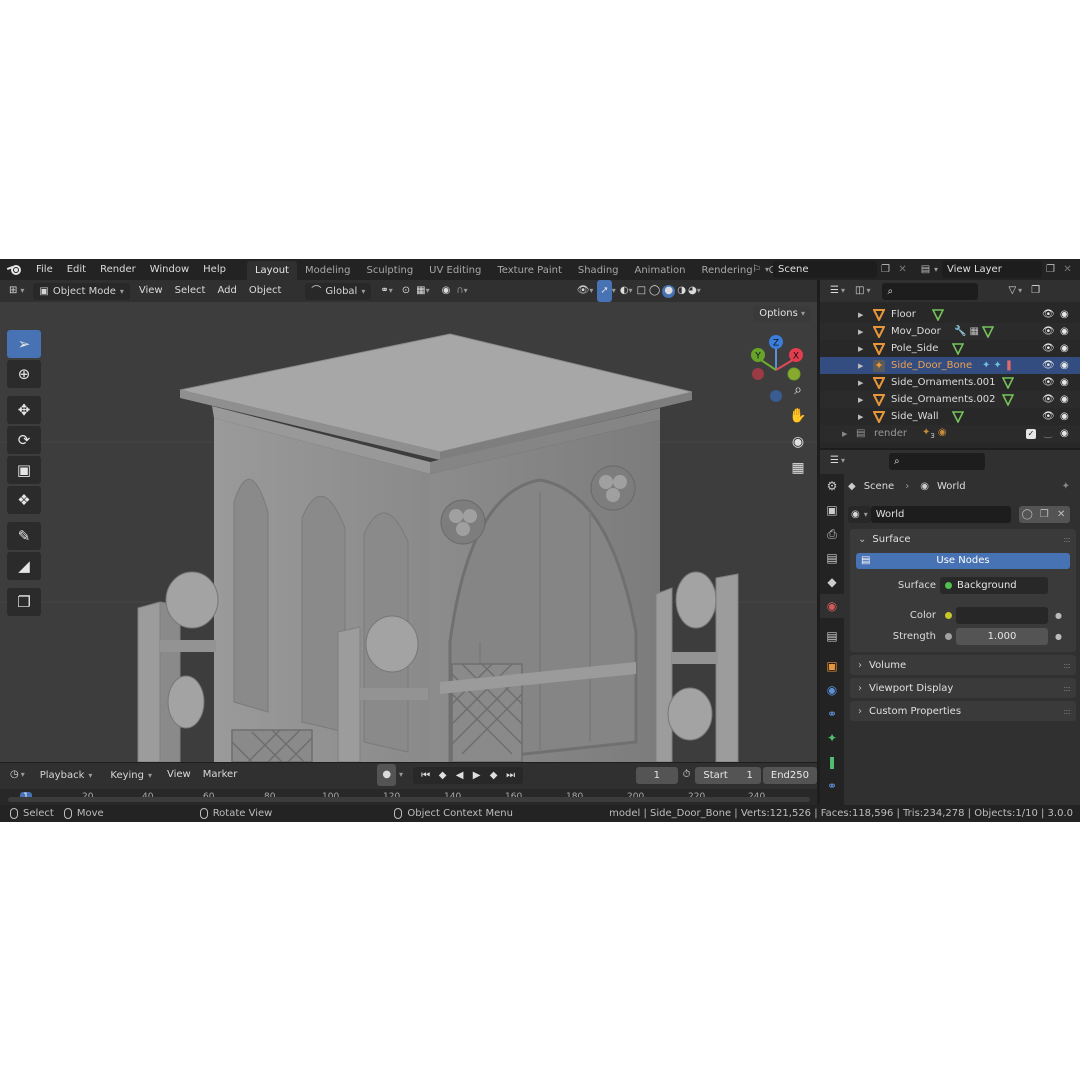 Image resolution: width=1080 pixels, height=1080 pixels. Describe the element at coordinates (687, 775) in the screenshot. I see `stopwatch-icon: ⏱` at that location.